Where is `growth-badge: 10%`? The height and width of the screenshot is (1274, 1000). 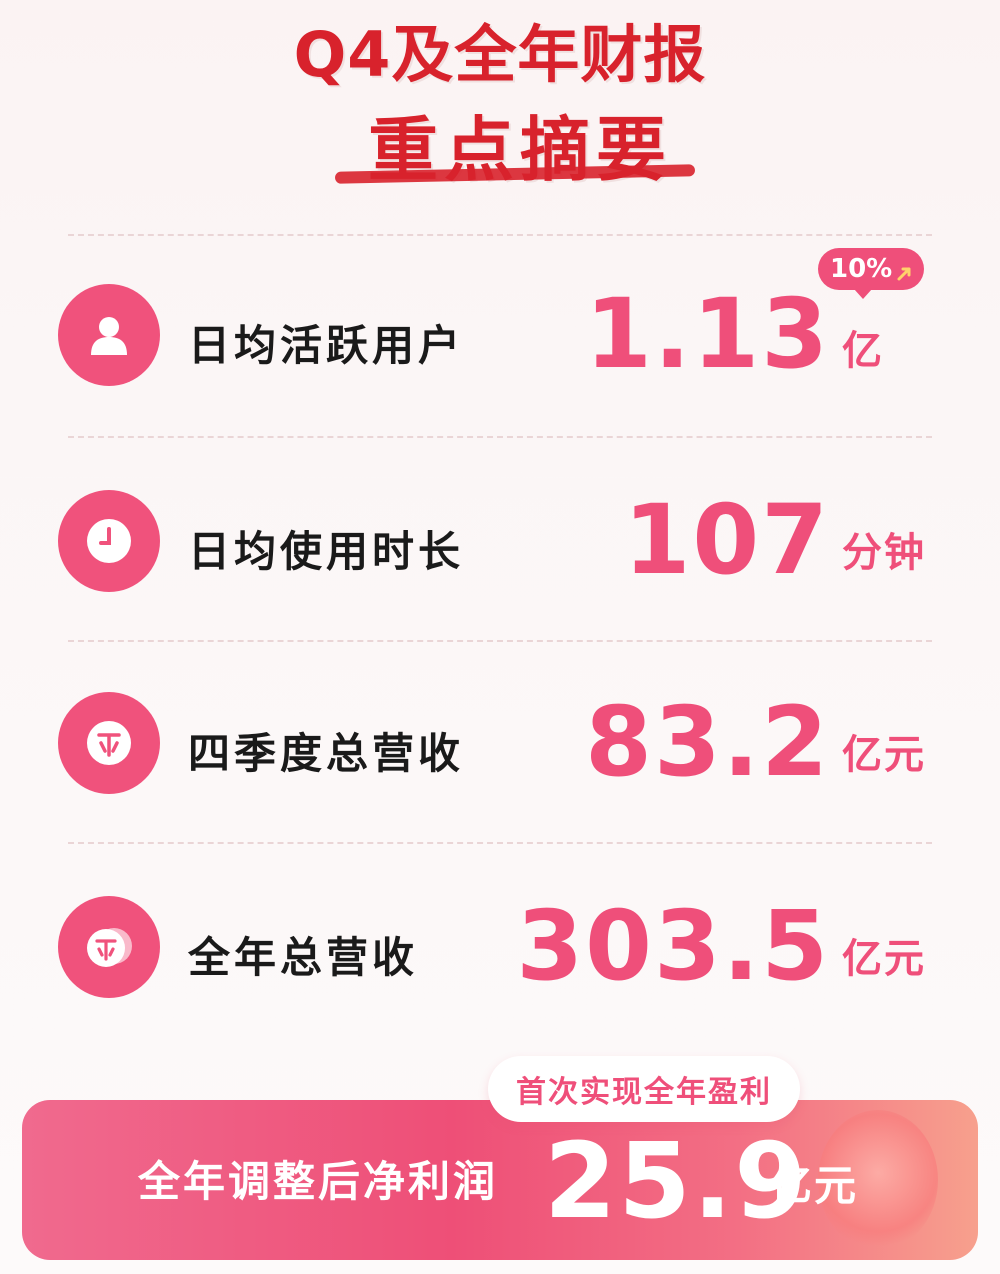
growth-badge: 10% is located at coordinates (871, 273).